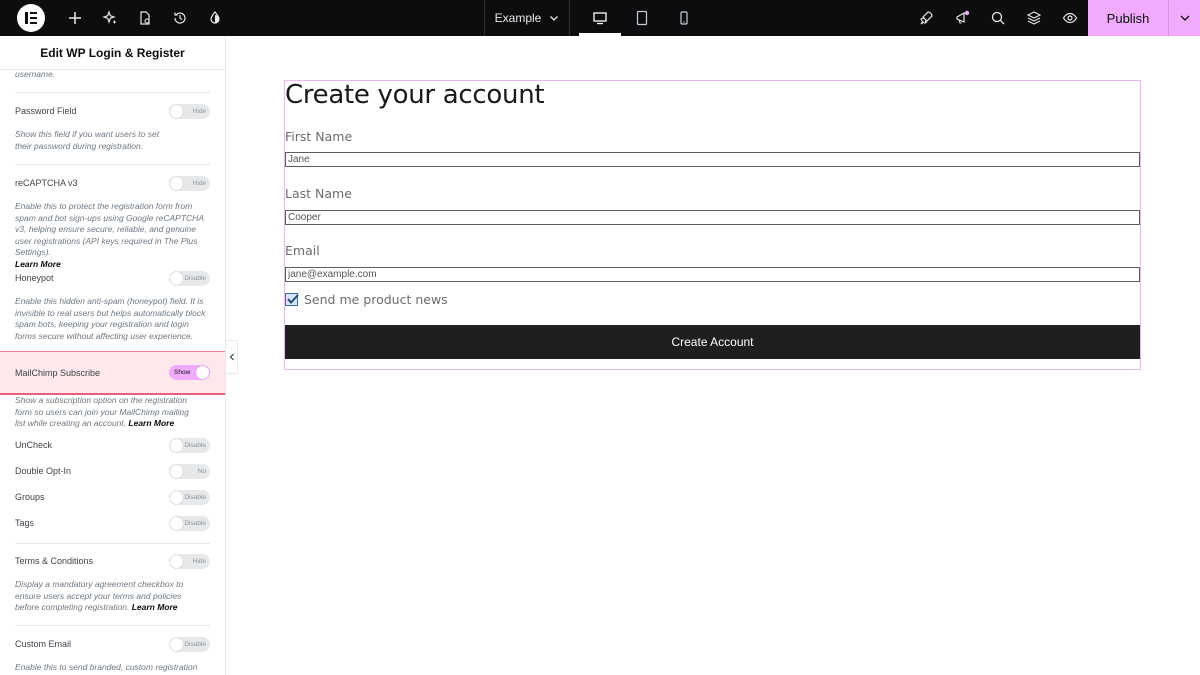 The height and width of the screenshot is (675, 1200). Describe the element at coordinates (34, 278) in the screenshot. I see `honeypot-label: Honeypot` at that location.